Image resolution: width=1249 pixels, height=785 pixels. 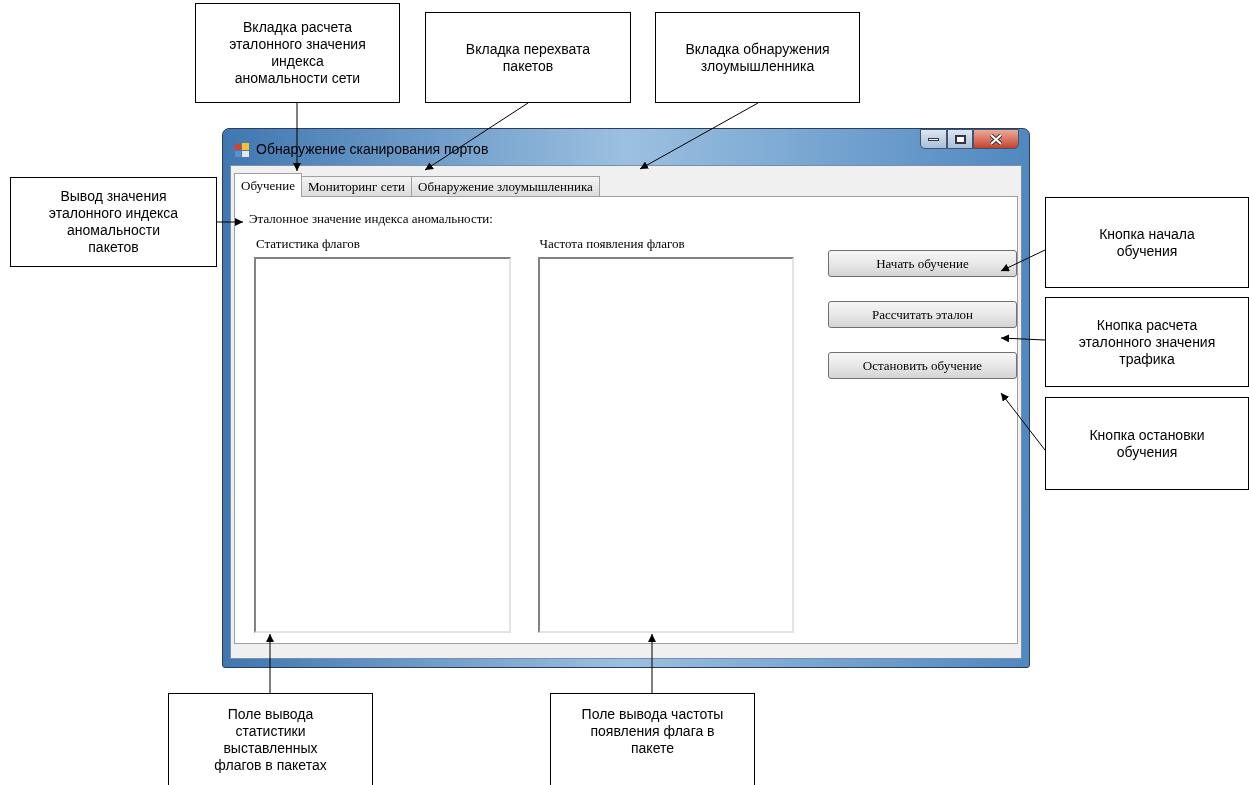 What do you see at coordinates (505, 186) in the screenshot?
I see `tab: Обнаружение злоумышленника` at bounding box center [505, 186].